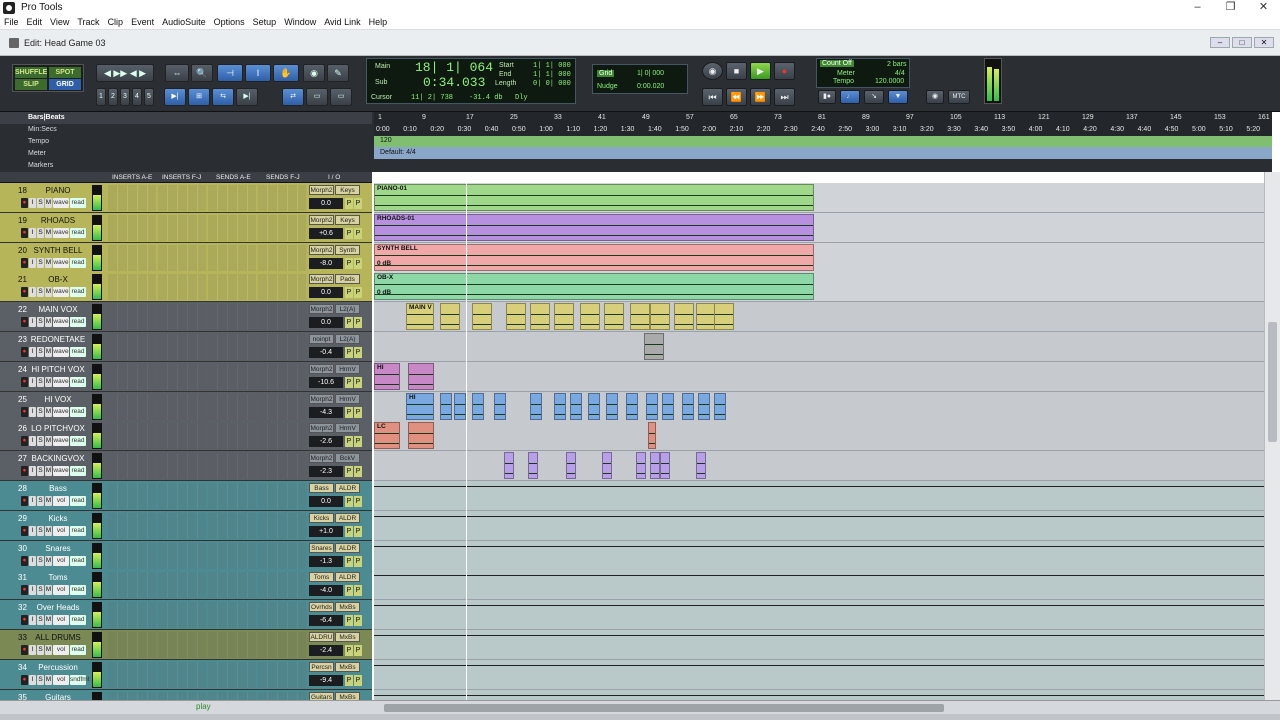 This screenshot has width=1280, height=720. I want to click on vertical-scrollbar, so click(1272, 436).